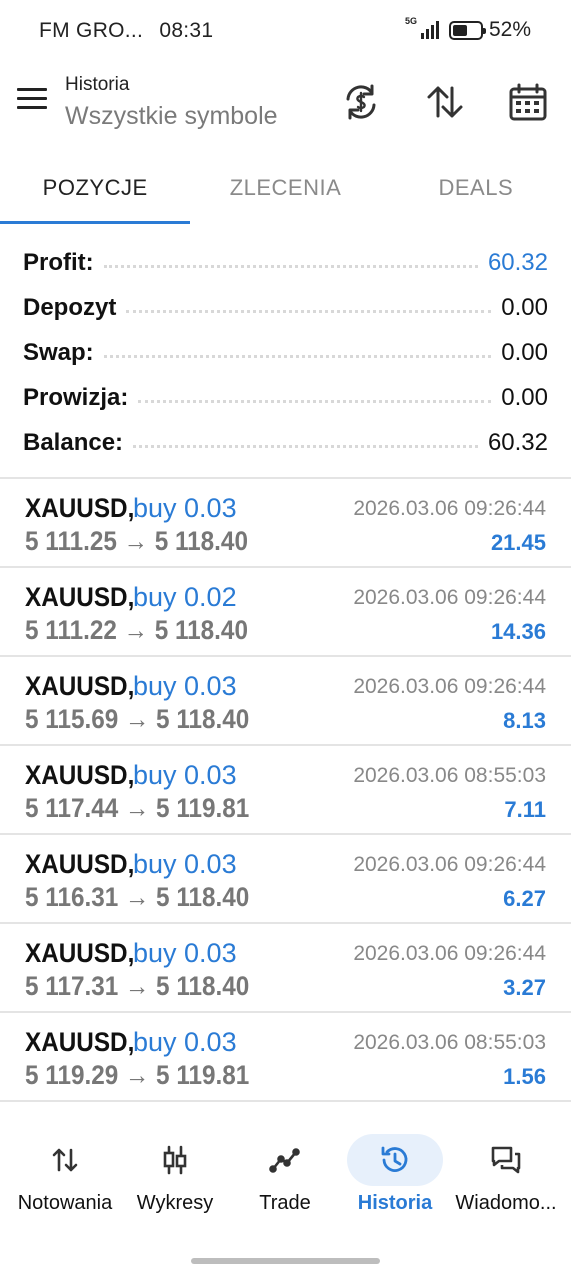  What do you see at coordinates (171, 116) in the screenshot?
I see `symbol-filter: Wszystkie symbole` at bounding box center [171, 116].